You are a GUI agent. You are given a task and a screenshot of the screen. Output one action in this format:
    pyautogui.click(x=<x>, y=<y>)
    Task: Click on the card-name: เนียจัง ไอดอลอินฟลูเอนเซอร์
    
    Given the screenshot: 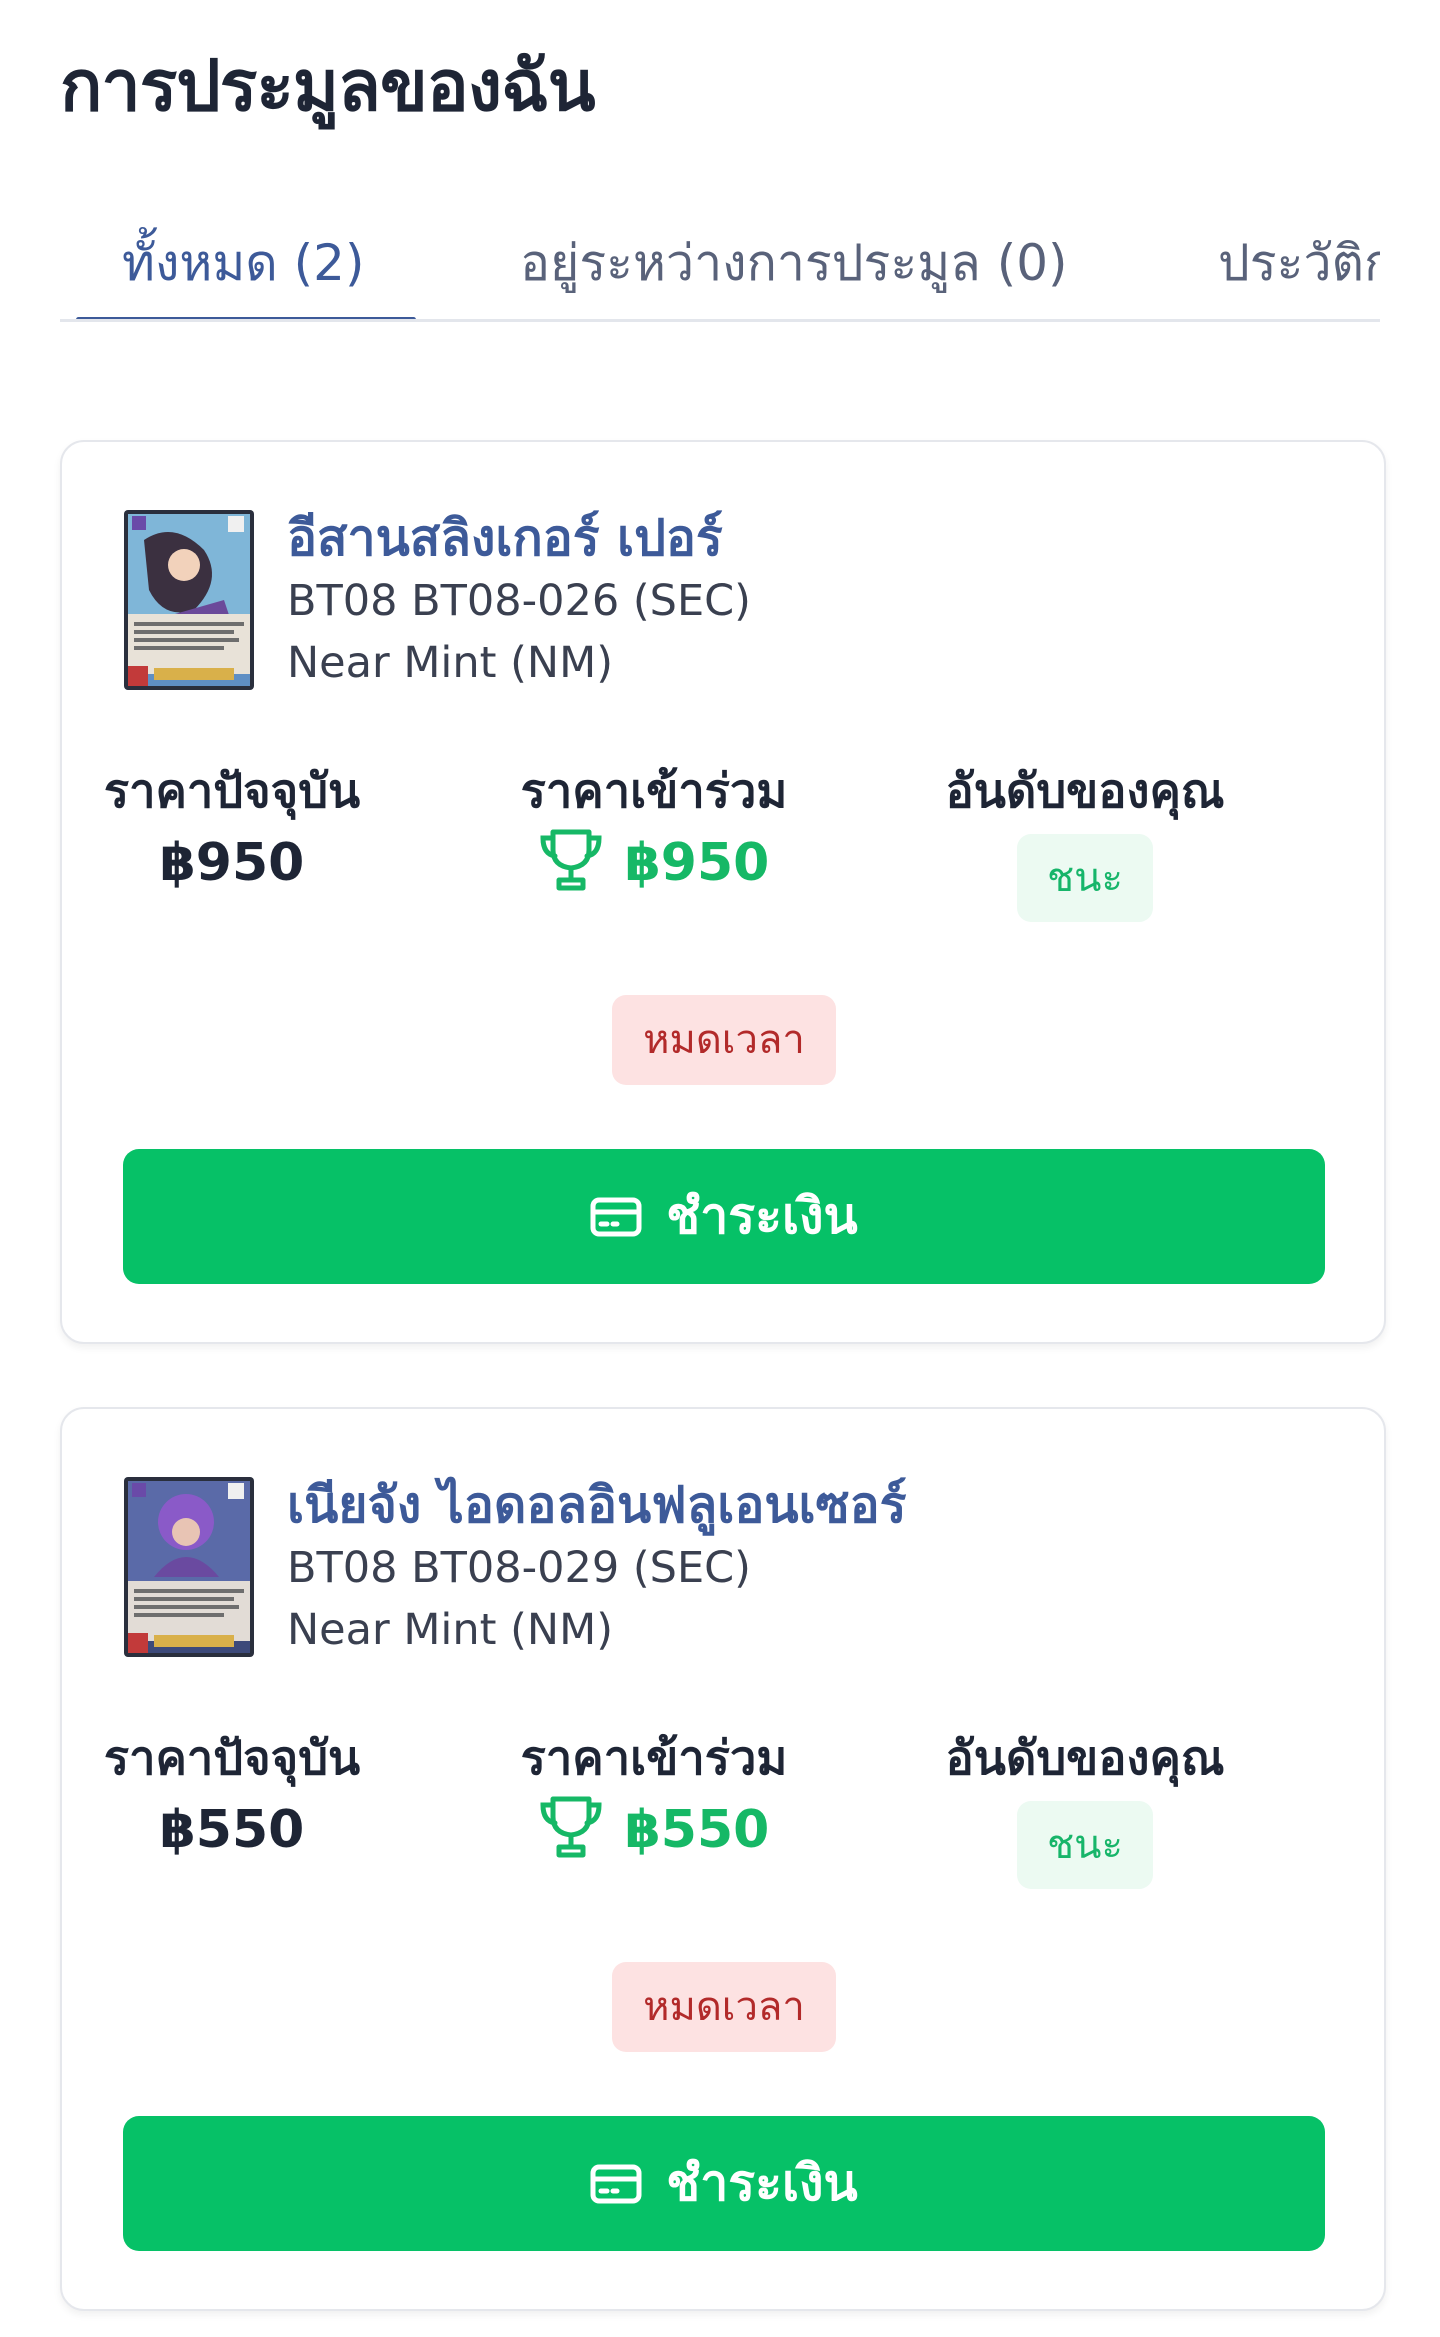 What is the action you would take?
    pyautogui.click(x=815, y=1505)
    